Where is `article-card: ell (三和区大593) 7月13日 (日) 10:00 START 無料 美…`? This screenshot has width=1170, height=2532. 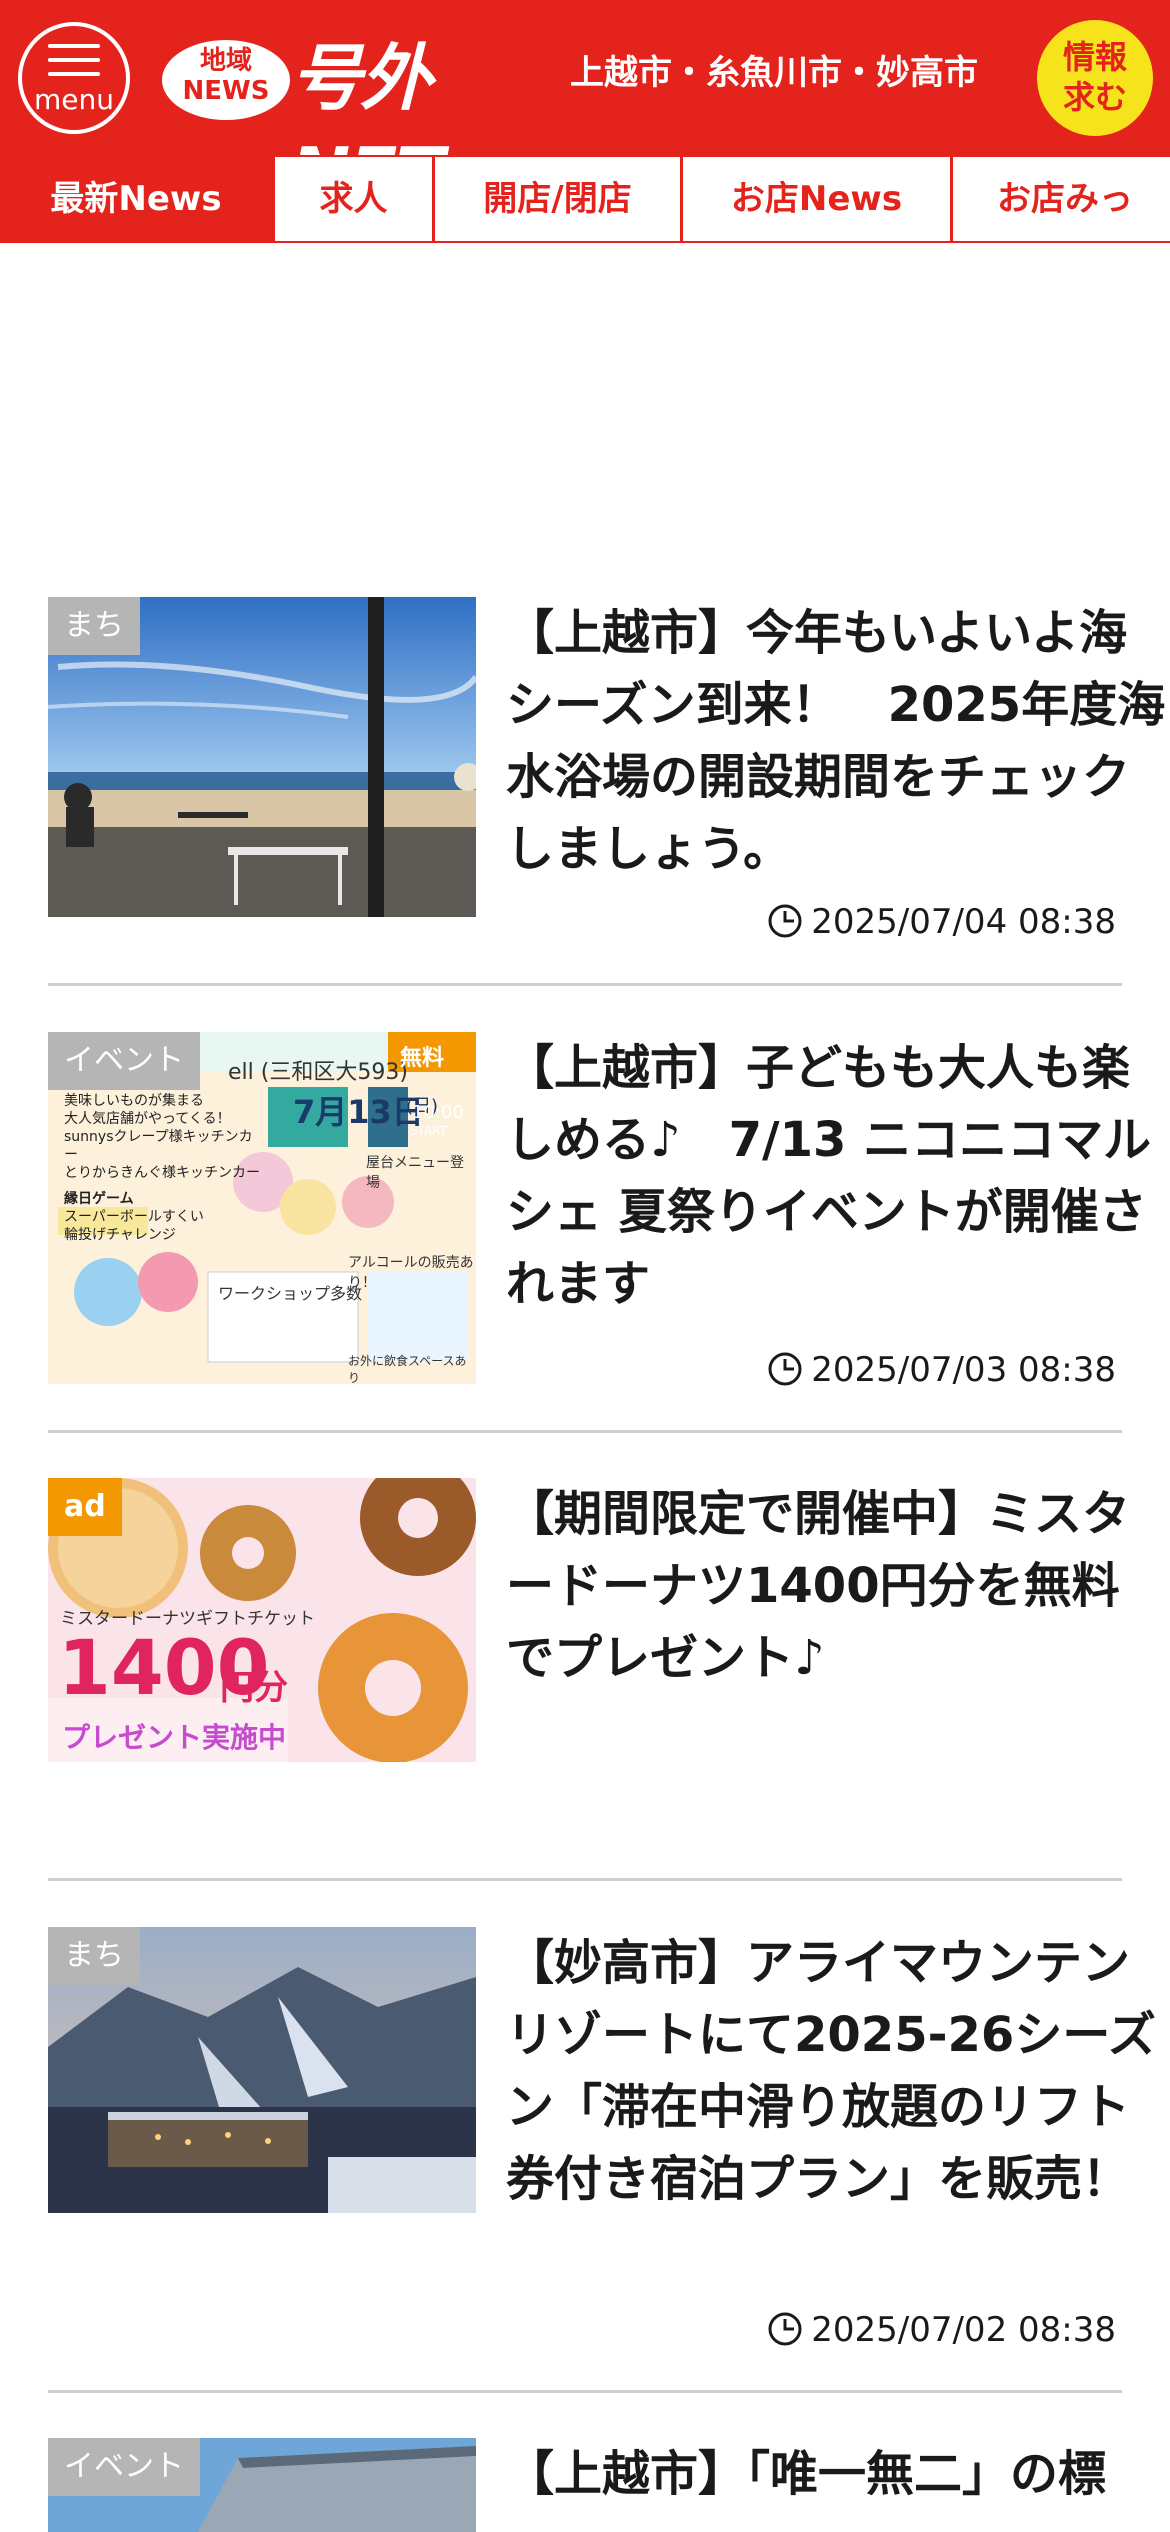
article-card: ell (三和区大593) 7月13日 (日) 10:00 START 無料 美… is located at coordinates (599, 1213).